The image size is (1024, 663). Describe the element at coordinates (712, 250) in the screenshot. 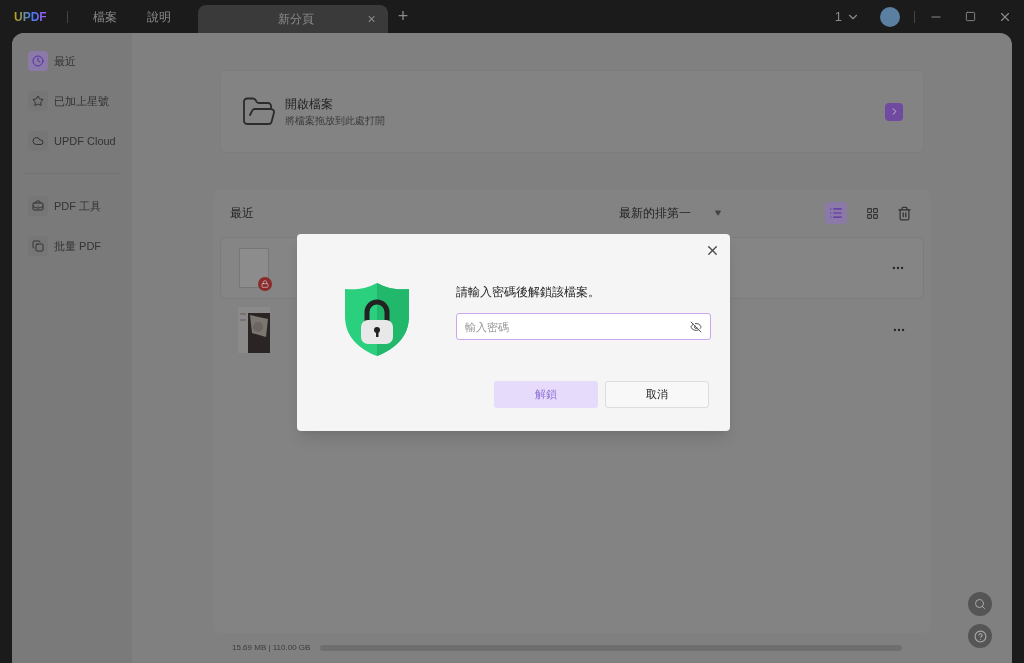

I see `close-icon` at that location.